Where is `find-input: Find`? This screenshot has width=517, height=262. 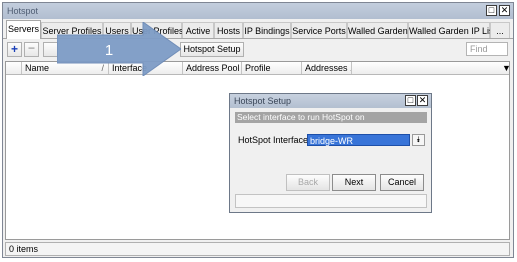
find-input: Find is located at coordinates (487, 49).